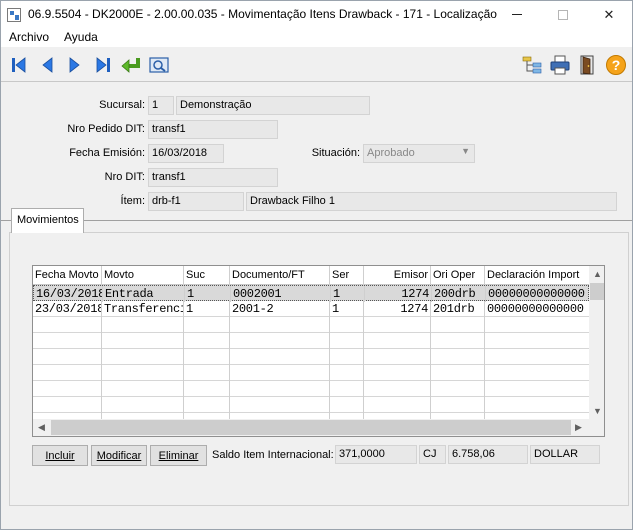  I want to click on previous-record-button, so click(47, 65).